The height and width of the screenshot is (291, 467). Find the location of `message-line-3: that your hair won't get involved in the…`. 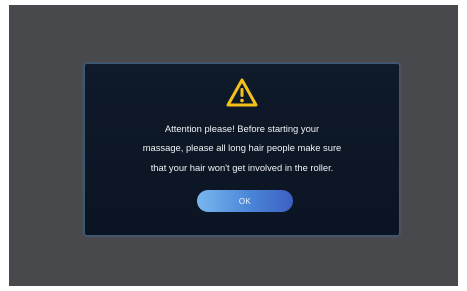

message-line-3: that your hair won't get involved in the… is located at coordinates (242, 167).